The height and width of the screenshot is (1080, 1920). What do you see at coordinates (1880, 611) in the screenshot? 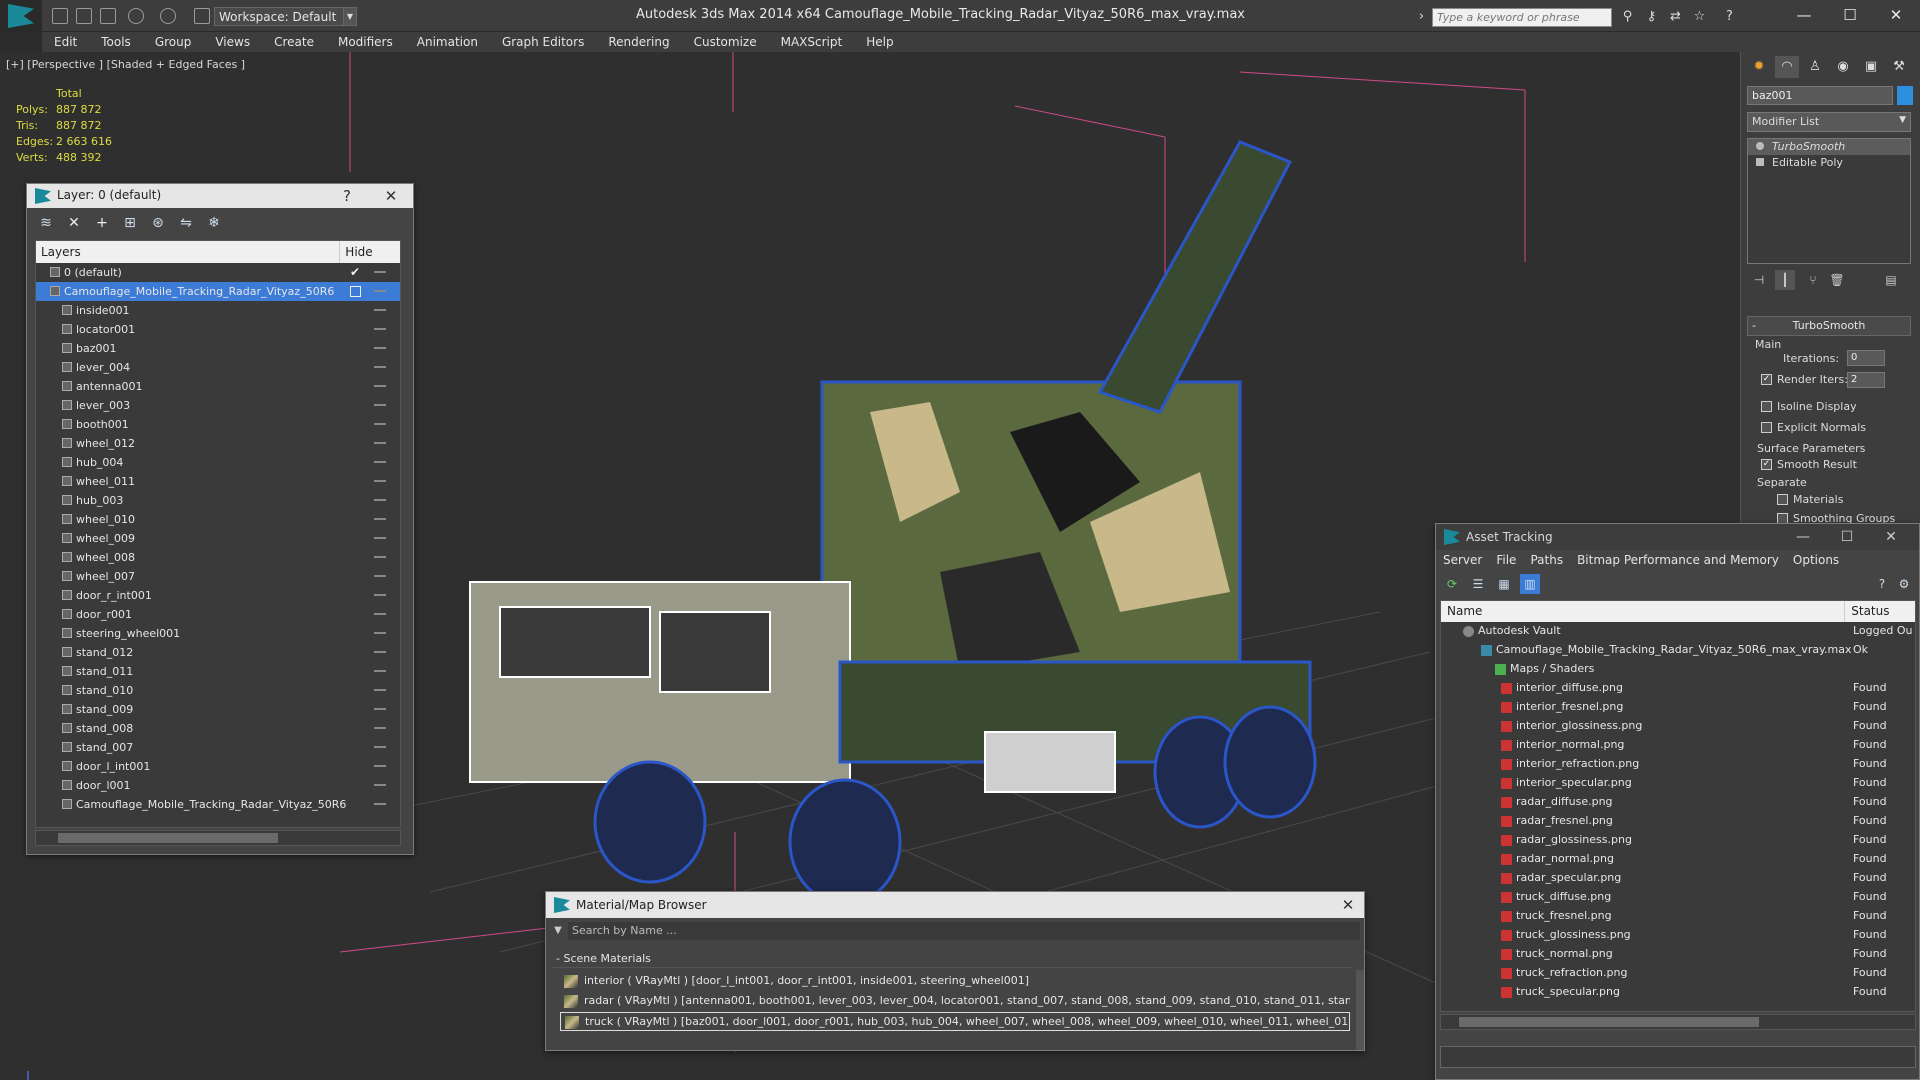
I see `col-status: Status` at bounding box center [1880, 611].